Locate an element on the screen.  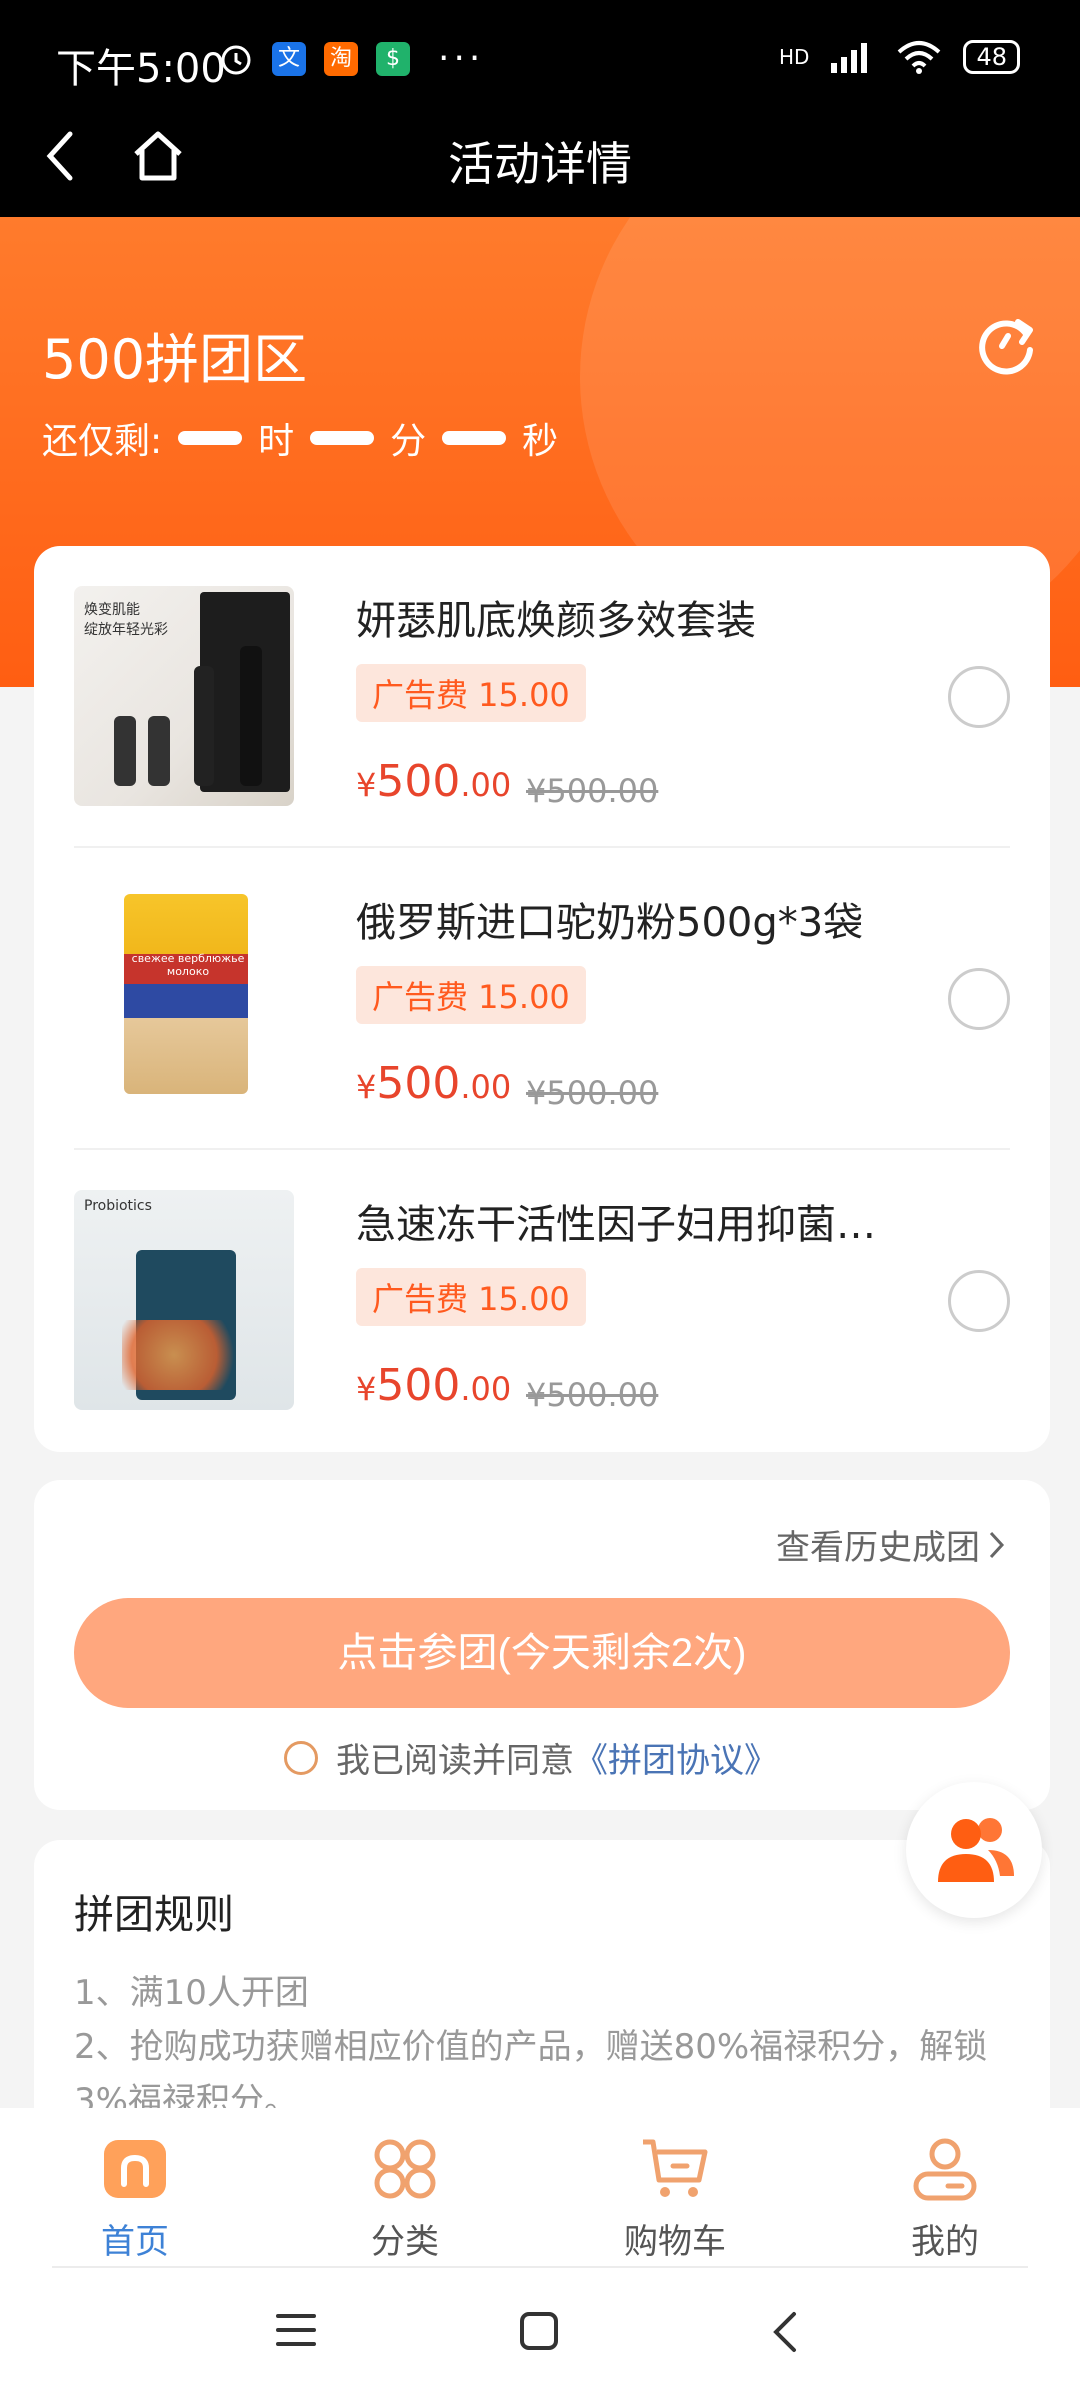
group-users-icon is located at coordinates (976, 1850).